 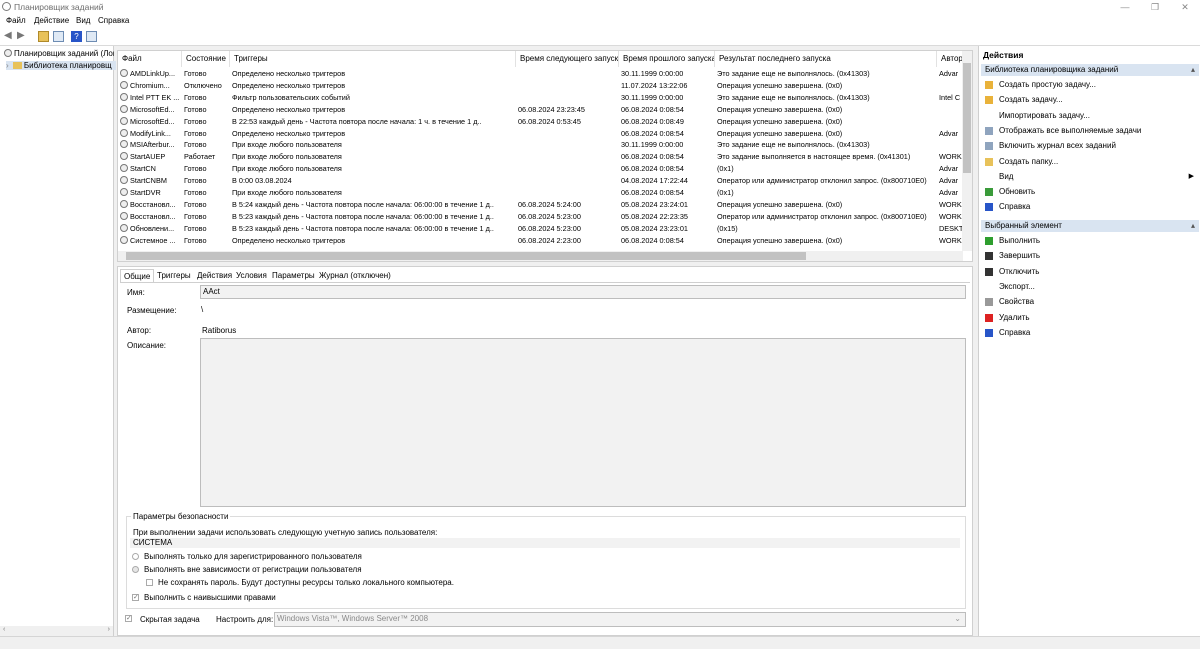 What do you see at coordinates (667, 59) in the screenshot?
I see `column-header-last-run: Время прошлого запуска` at bounding box center [667, 59].